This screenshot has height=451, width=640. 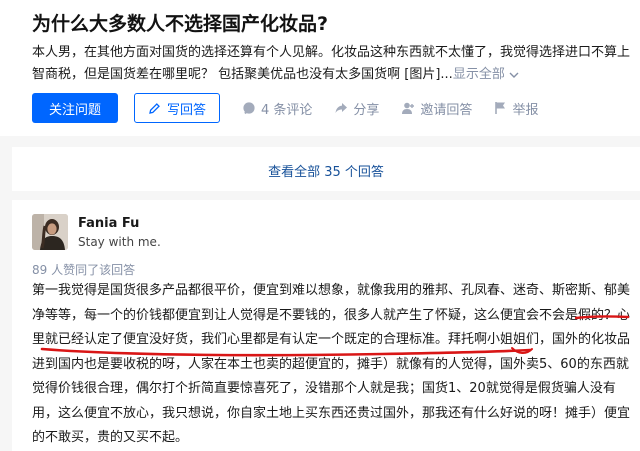 What do you see at coordinates (366, 110) in the screenshot?
I see `share-label: 分享` at bounding box center [366, 110].